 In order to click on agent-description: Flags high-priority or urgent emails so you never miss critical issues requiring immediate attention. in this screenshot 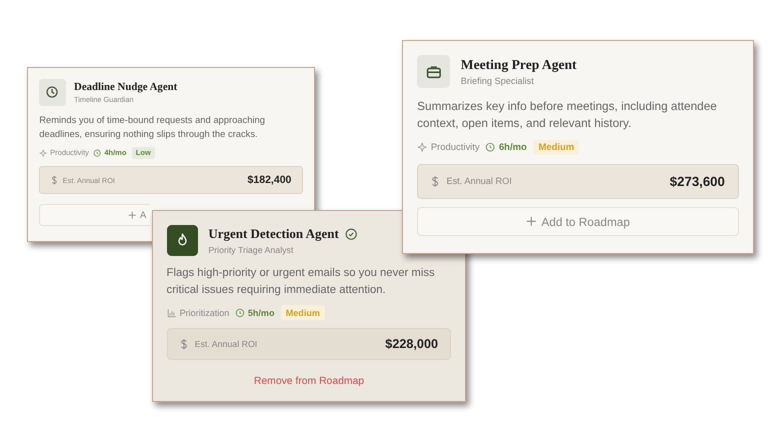, I will do `click(301, 282)`.